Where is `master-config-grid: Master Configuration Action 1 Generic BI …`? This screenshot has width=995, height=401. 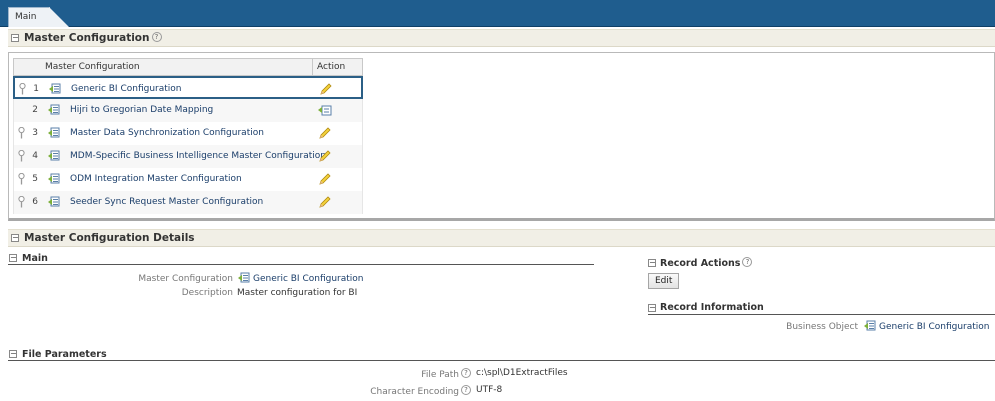
master-config-grid: Master Configuration Action 1 Generic BI … is located at coordinates (188, 136).